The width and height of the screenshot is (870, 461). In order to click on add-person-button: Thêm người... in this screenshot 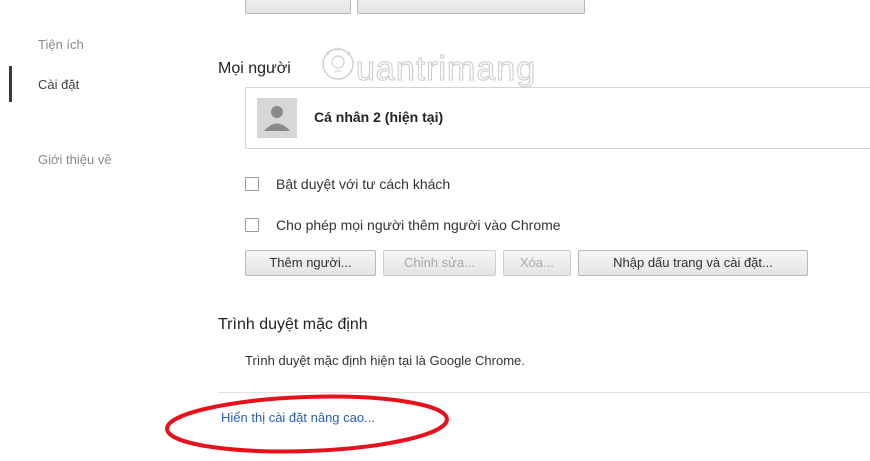, I will do `click(310, 263)`.